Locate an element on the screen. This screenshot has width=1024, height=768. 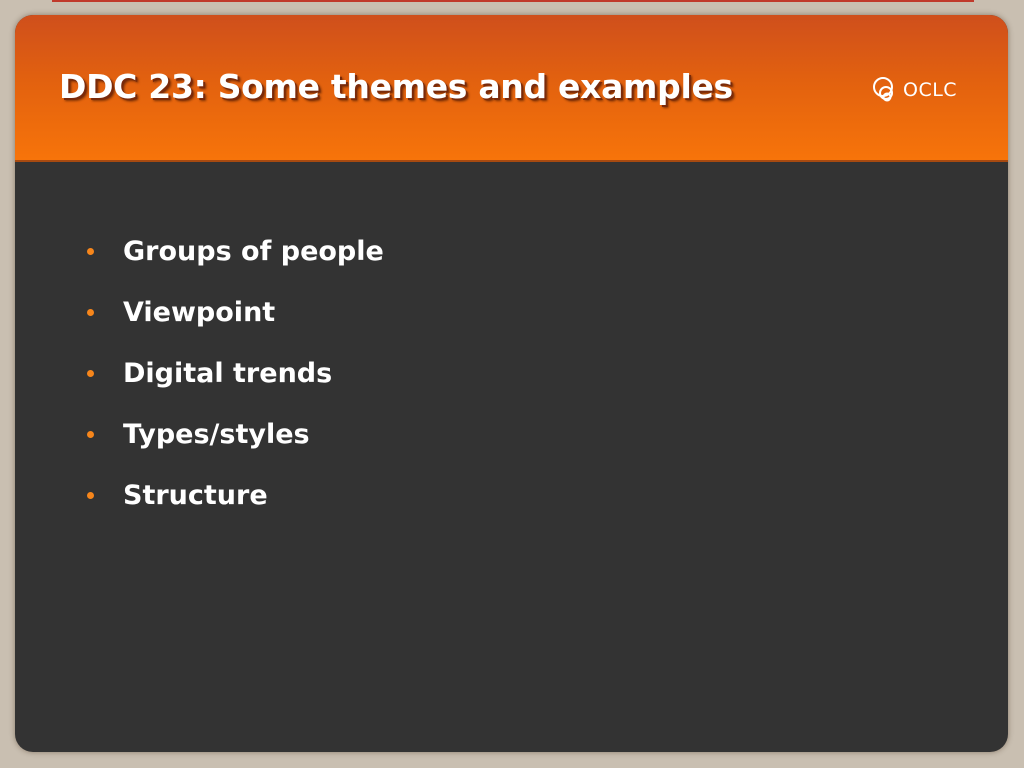
list-item: Digital trends is located at coordinates (233, 373).